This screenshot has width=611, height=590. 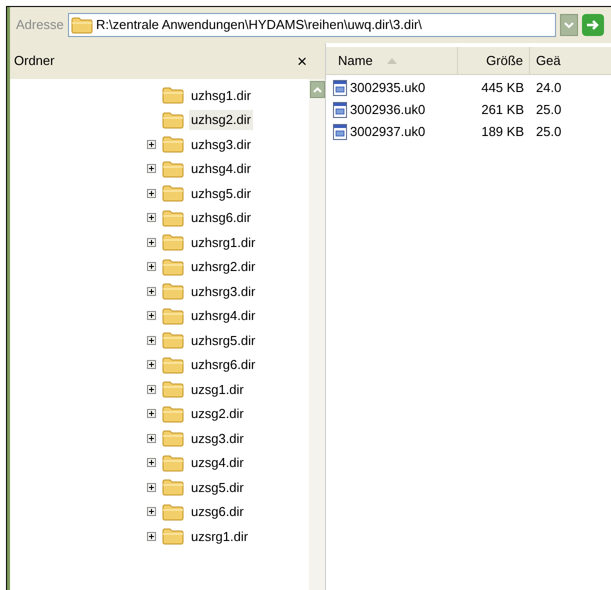 What do you see at coordinates (223, 364) in the screenshot?
I see `folder-item: uzhsrg6.dir` at bounding box center [223, 364].